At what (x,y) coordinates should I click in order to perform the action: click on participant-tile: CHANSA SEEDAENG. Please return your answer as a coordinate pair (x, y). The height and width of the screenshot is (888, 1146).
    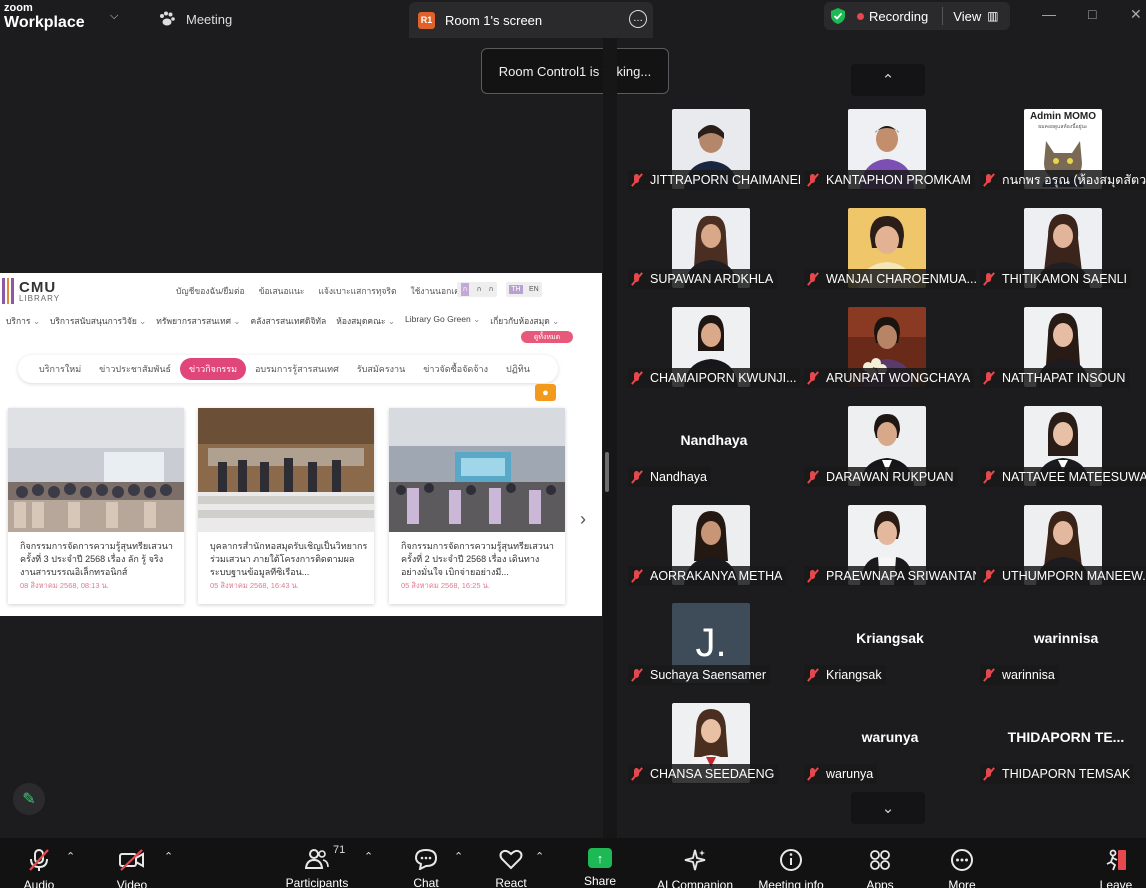
    Looking at the image, I should click on (714, 747).